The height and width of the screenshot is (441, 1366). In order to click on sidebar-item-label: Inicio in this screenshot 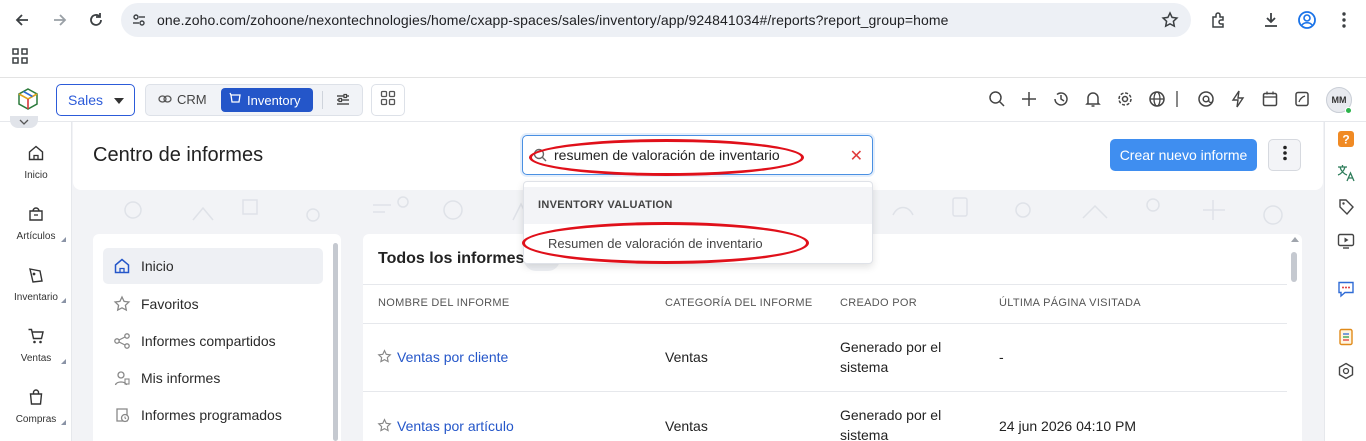, I will do `click(157, 266)`.